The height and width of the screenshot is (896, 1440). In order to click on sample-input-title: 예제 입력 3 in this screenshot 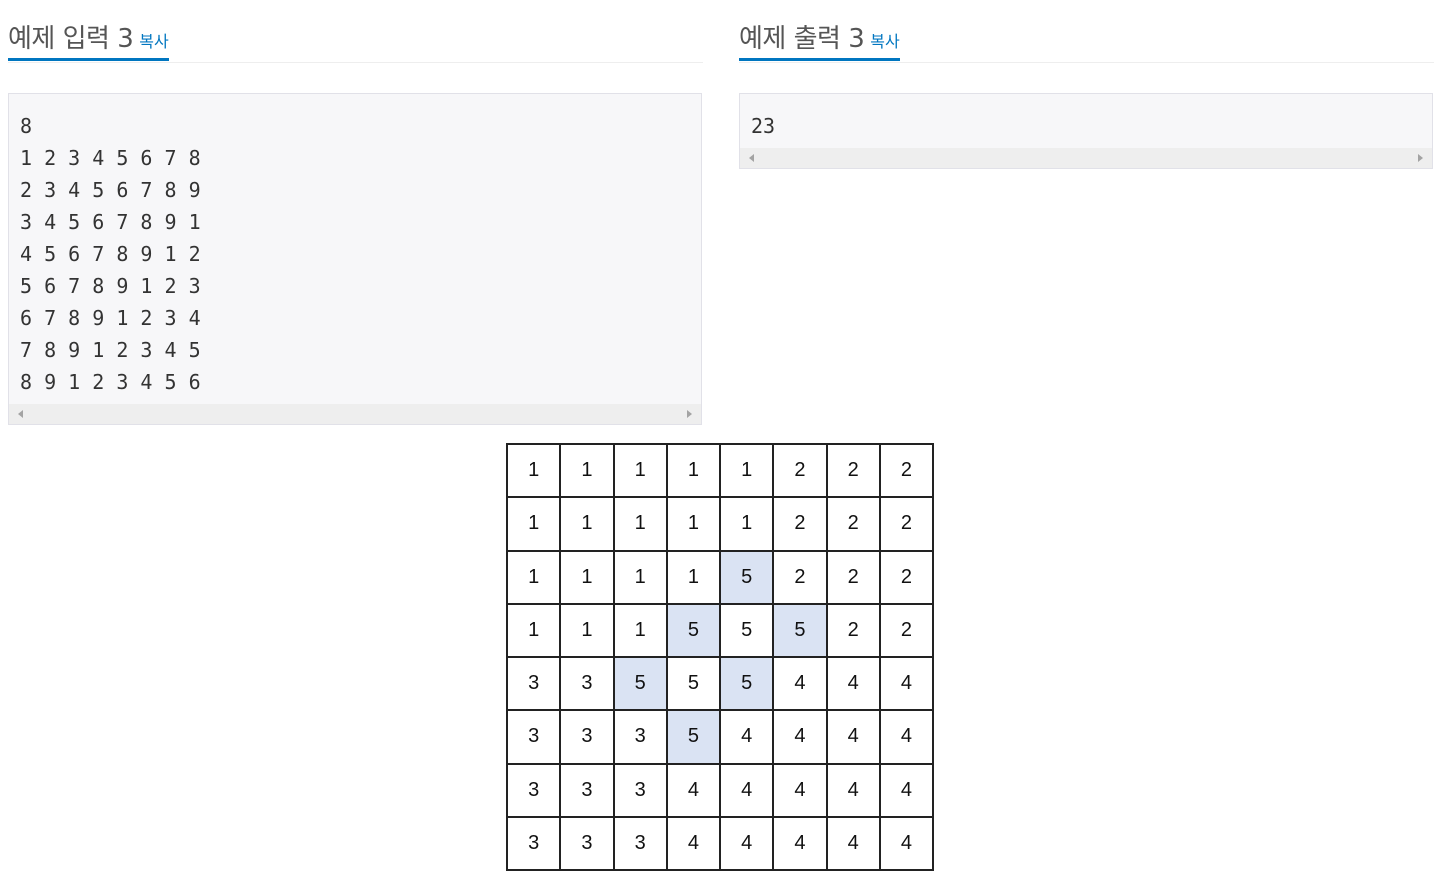, I will do `click(71, 39)`.